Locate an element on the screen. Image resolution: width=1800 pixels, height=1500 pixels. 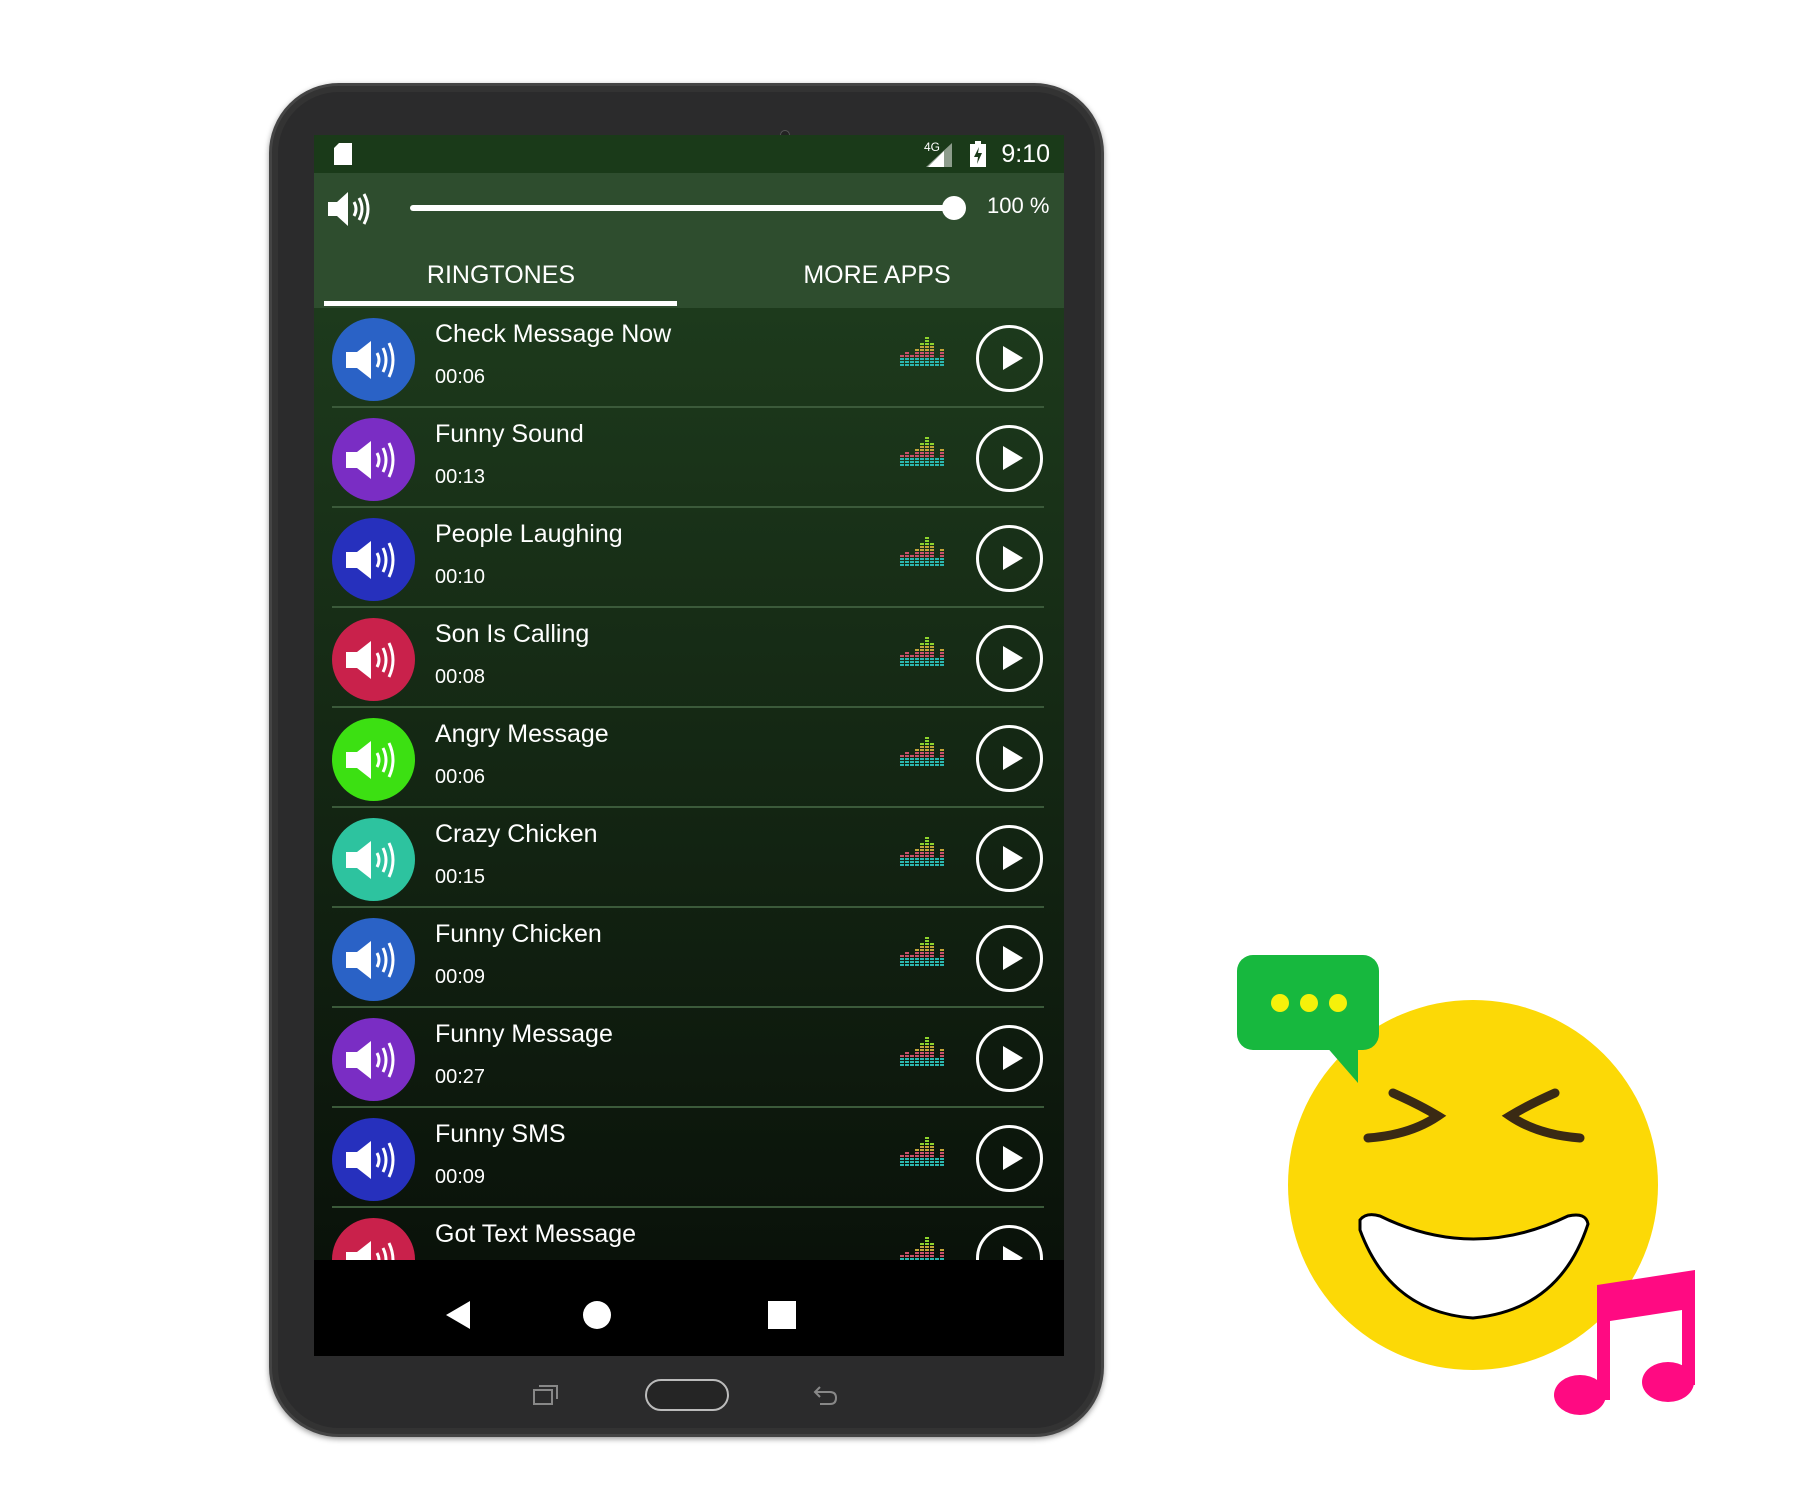
ringtone-title: Got Text Message is located at coordinates (536, 1234).